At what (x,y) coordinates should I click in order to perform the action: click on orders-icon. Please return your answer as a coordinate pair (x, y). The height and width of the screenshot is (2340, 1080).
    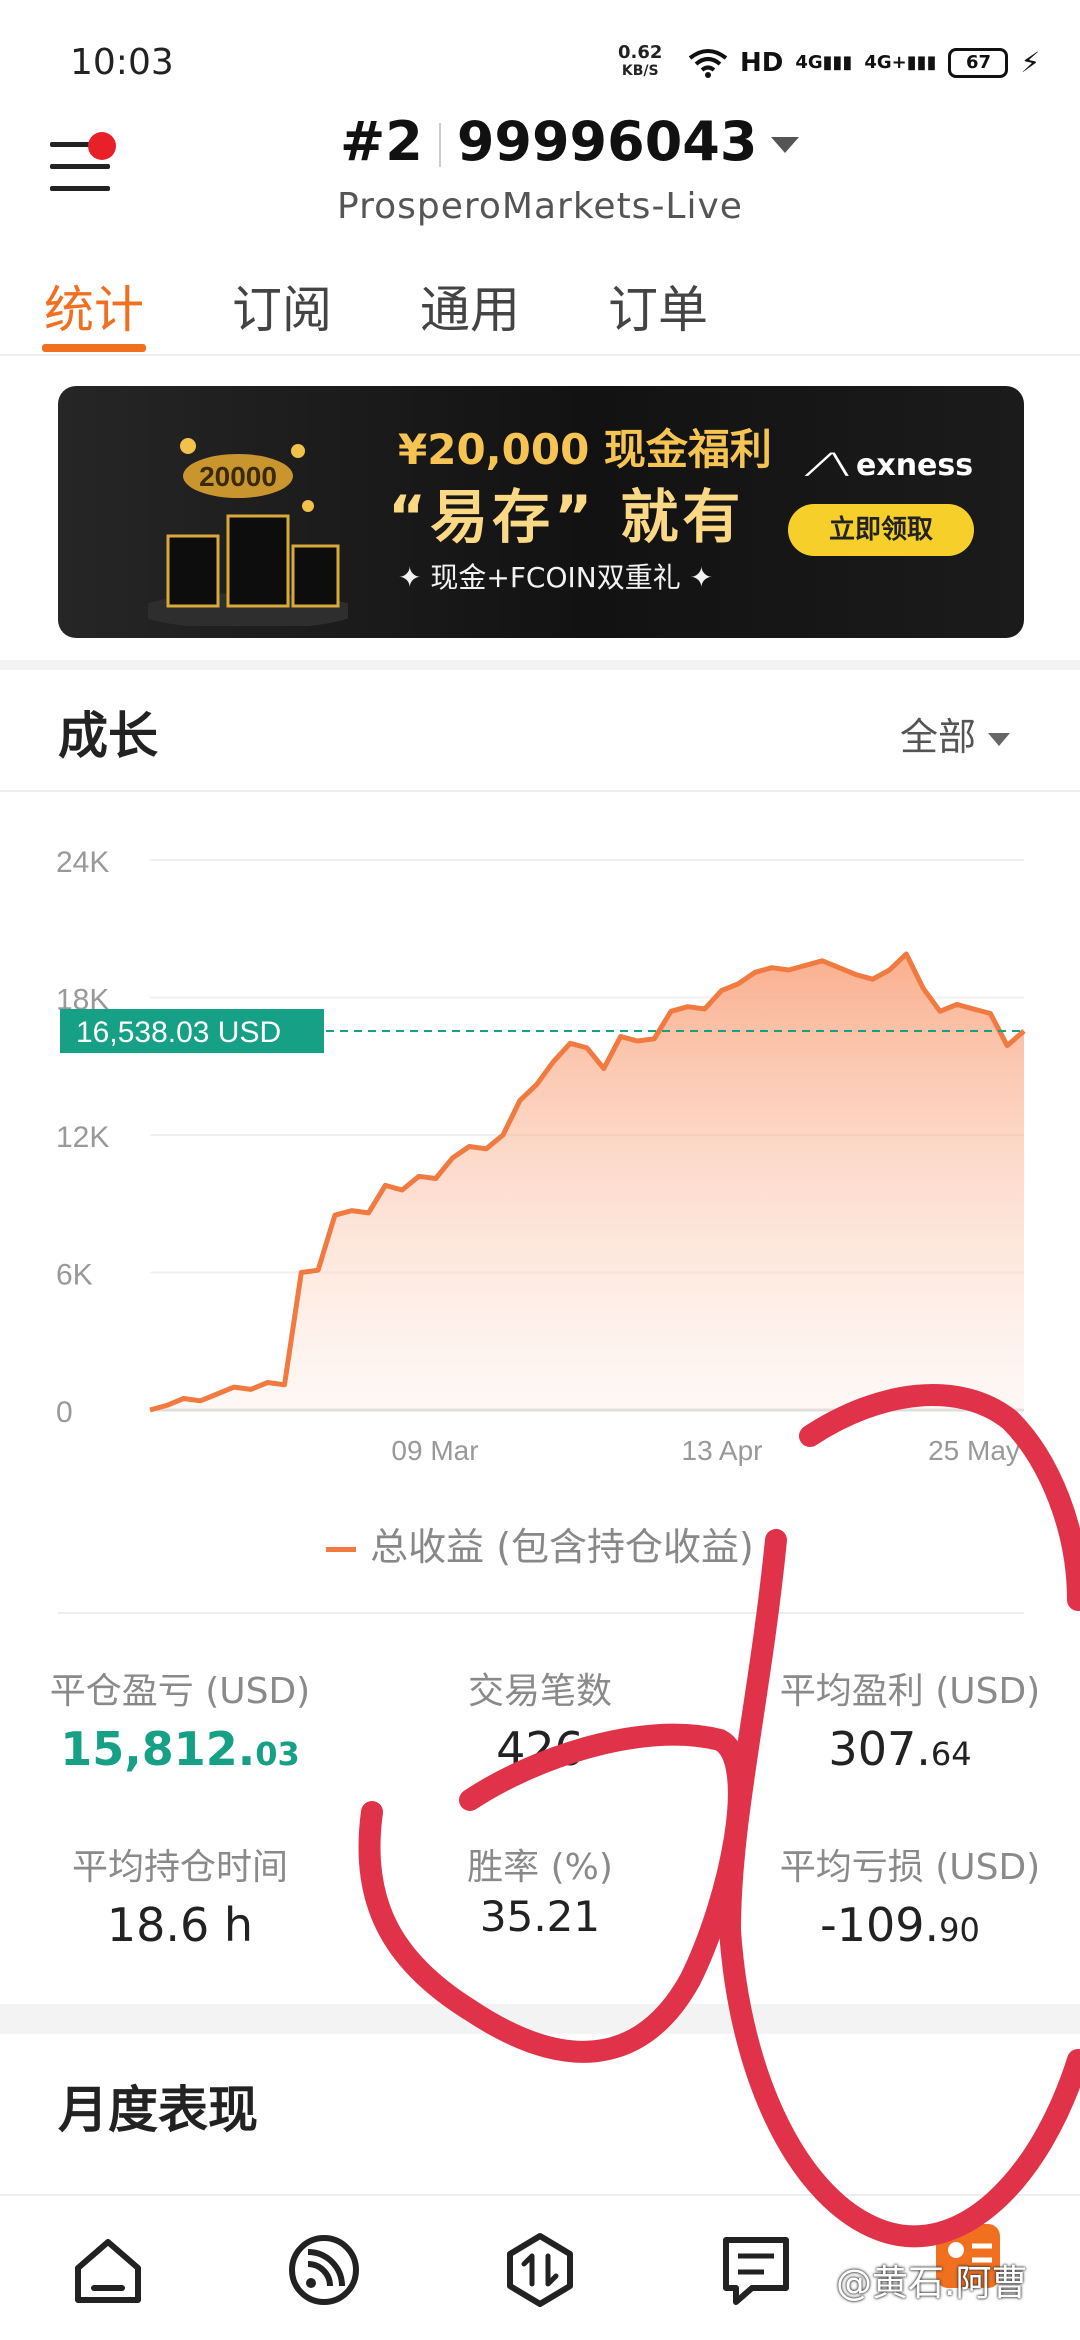
    Looking at the image, I should click on (756, 2270).